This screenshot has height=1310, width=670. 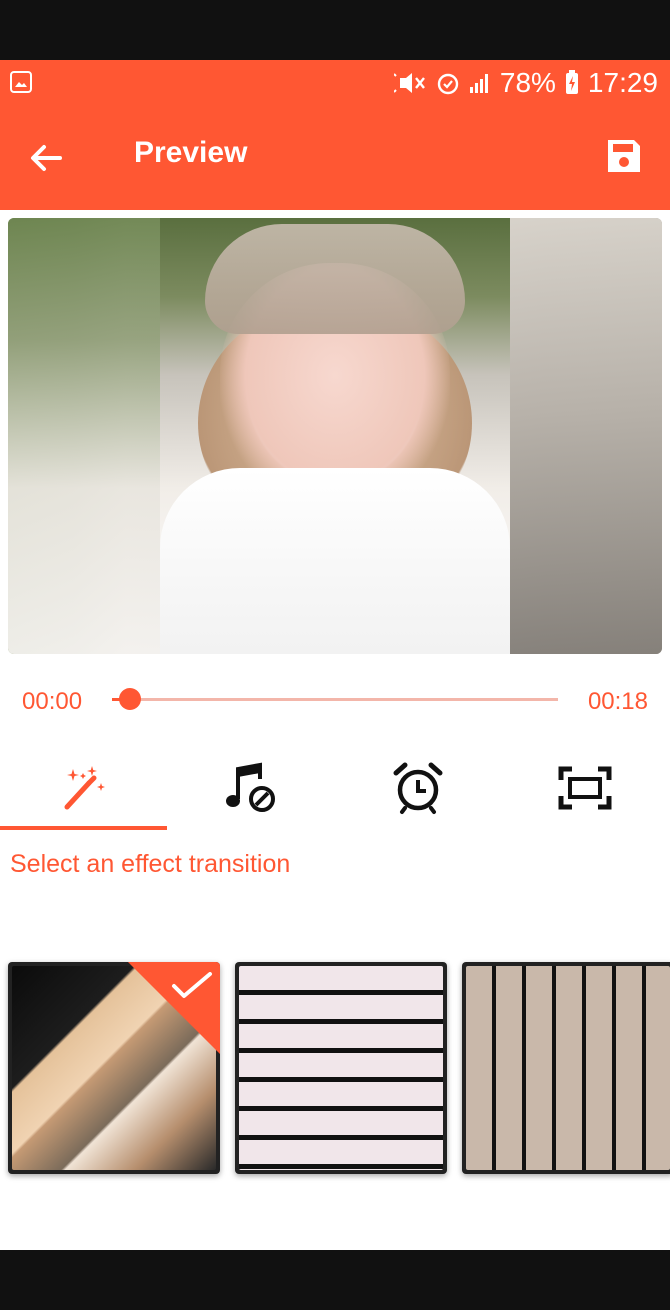 I want to click on app-bar: Preview, so click(x=335, y=158).